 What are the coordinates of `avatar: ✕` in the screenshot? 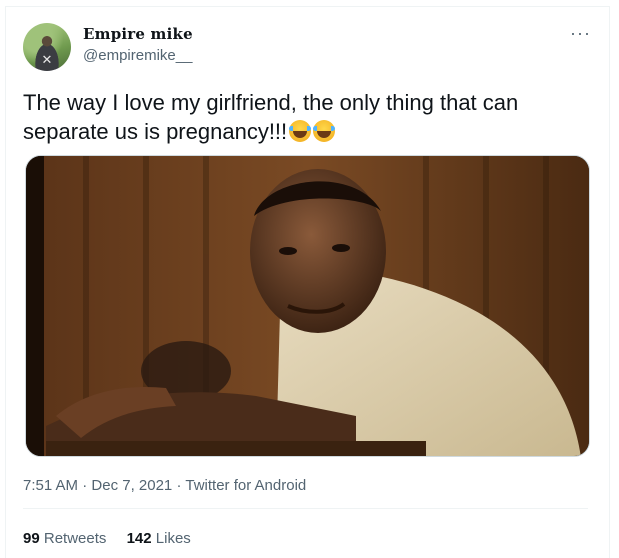 It's located at (47, 47).